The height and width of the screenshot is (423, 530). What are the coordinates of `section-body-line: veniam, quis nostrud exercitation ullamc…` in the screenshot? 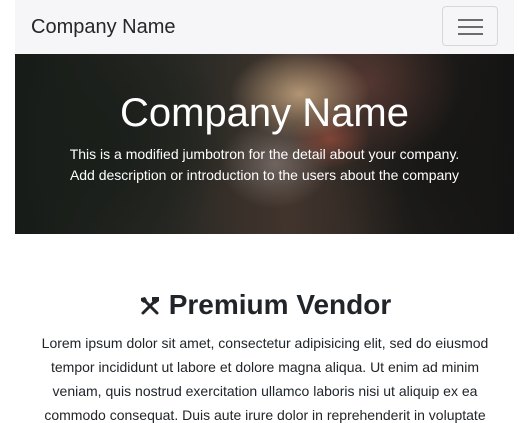 It's located at (265, 391).